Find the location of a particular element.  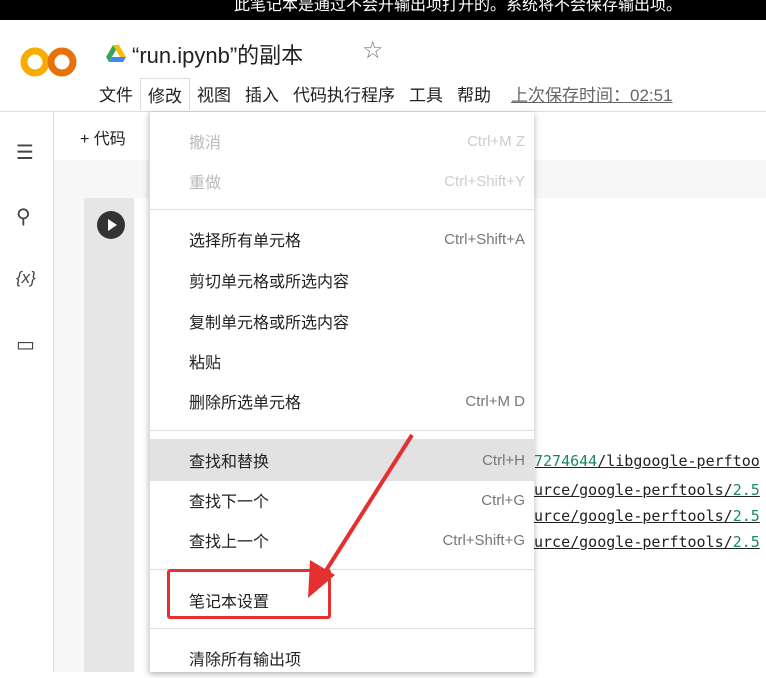

sidebar: ☰ ⚲ {x} ▭ is located at coordinates (27, 392).